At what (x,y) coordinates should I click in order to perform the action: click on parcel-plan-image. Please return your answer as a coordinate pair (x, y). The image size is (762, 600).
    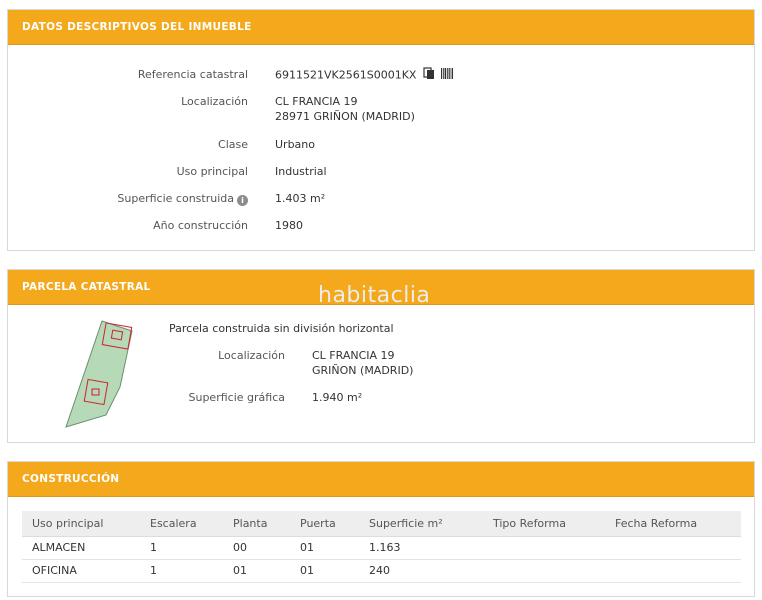
    Looking at the image, I should click on (104, 374).